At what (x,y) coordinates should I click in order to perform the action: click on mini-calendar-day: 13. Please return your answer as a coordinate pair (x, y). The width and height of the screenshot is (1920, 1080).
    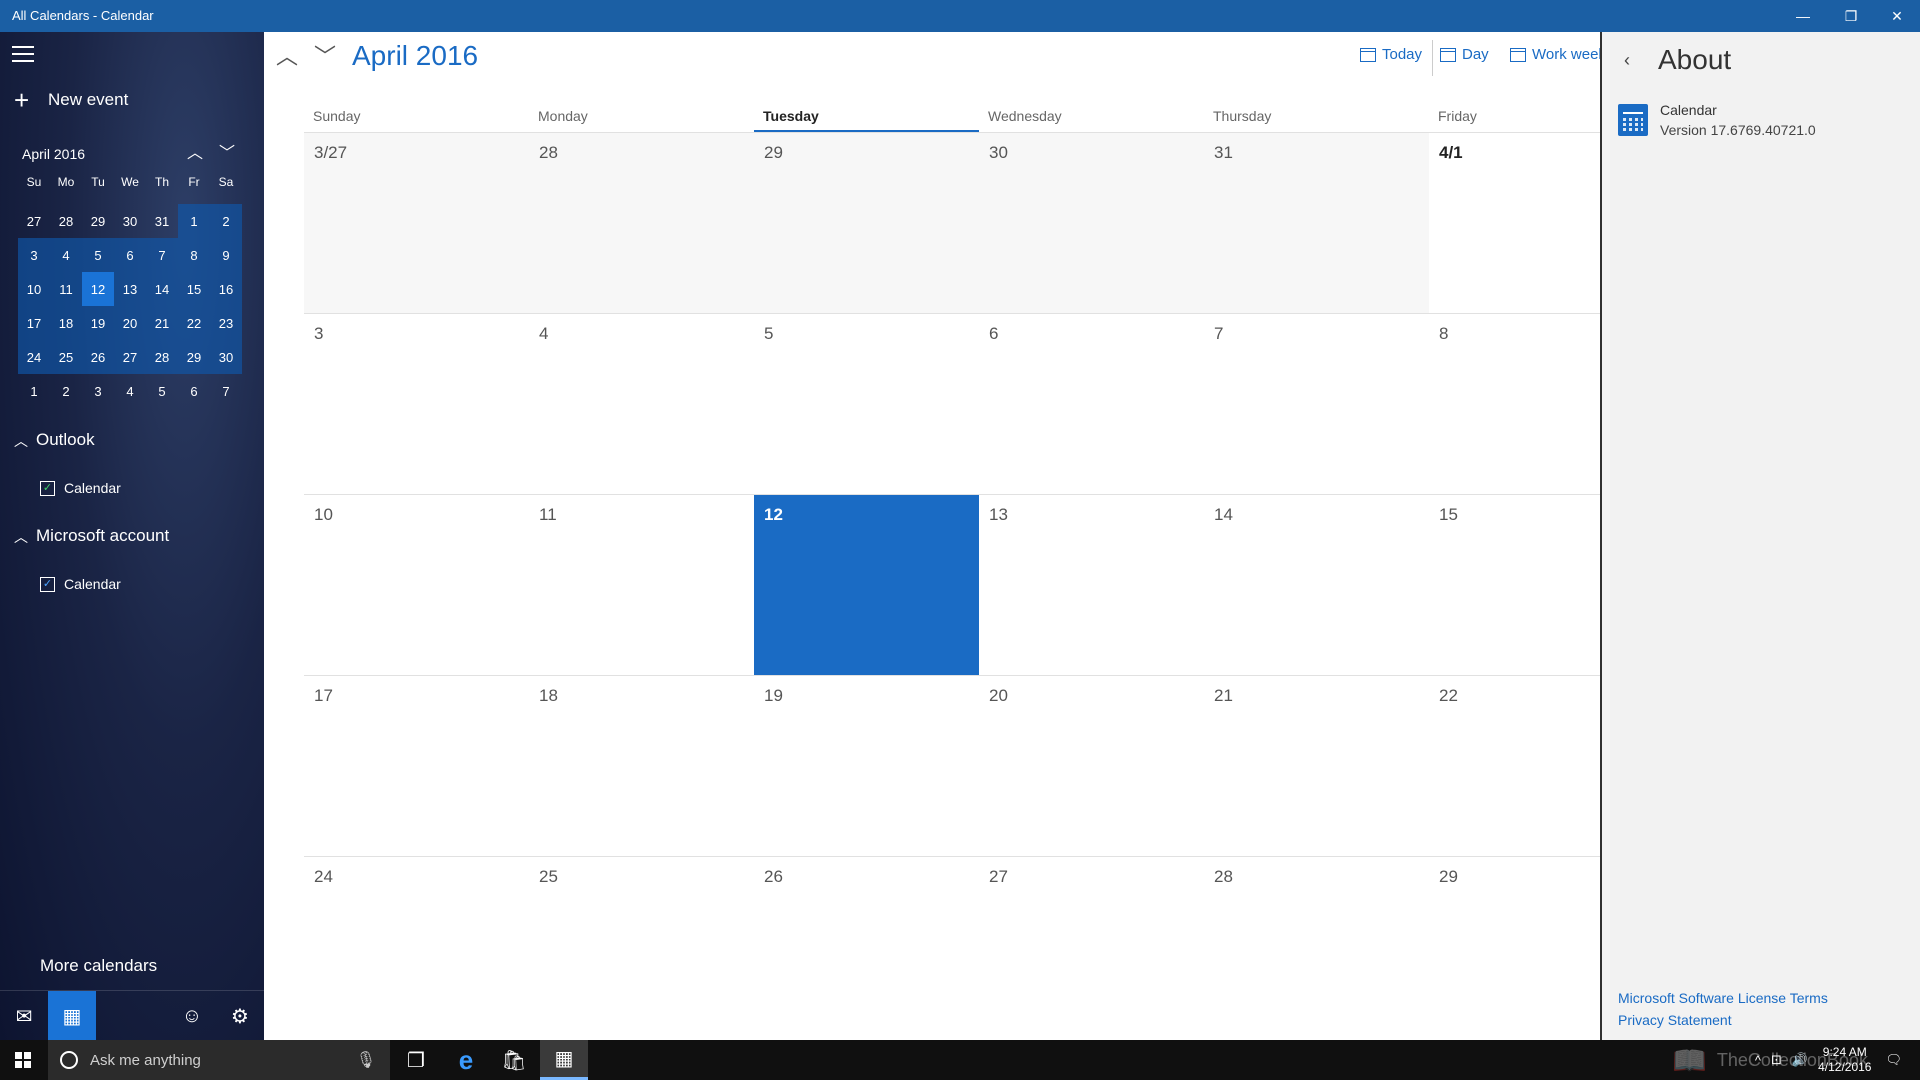
    Looking at the image, I should click on (130, 289).